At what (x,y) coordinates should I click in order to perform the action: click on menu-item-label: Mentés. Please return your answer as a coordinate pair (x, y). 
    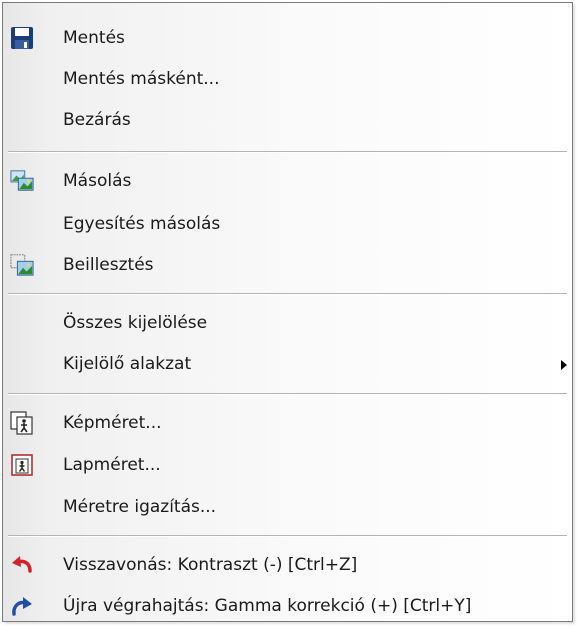
    Looking at the image, I should click on (94, 38).